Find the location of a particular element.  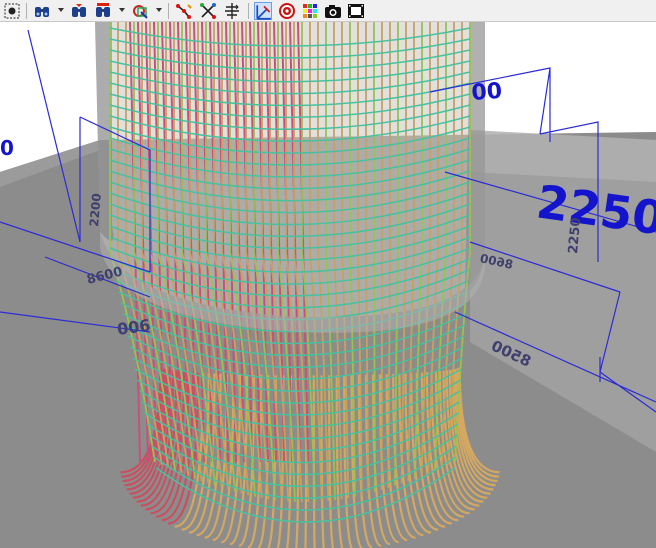

find-dropdown-arrow is located at coordinates (61, 10).